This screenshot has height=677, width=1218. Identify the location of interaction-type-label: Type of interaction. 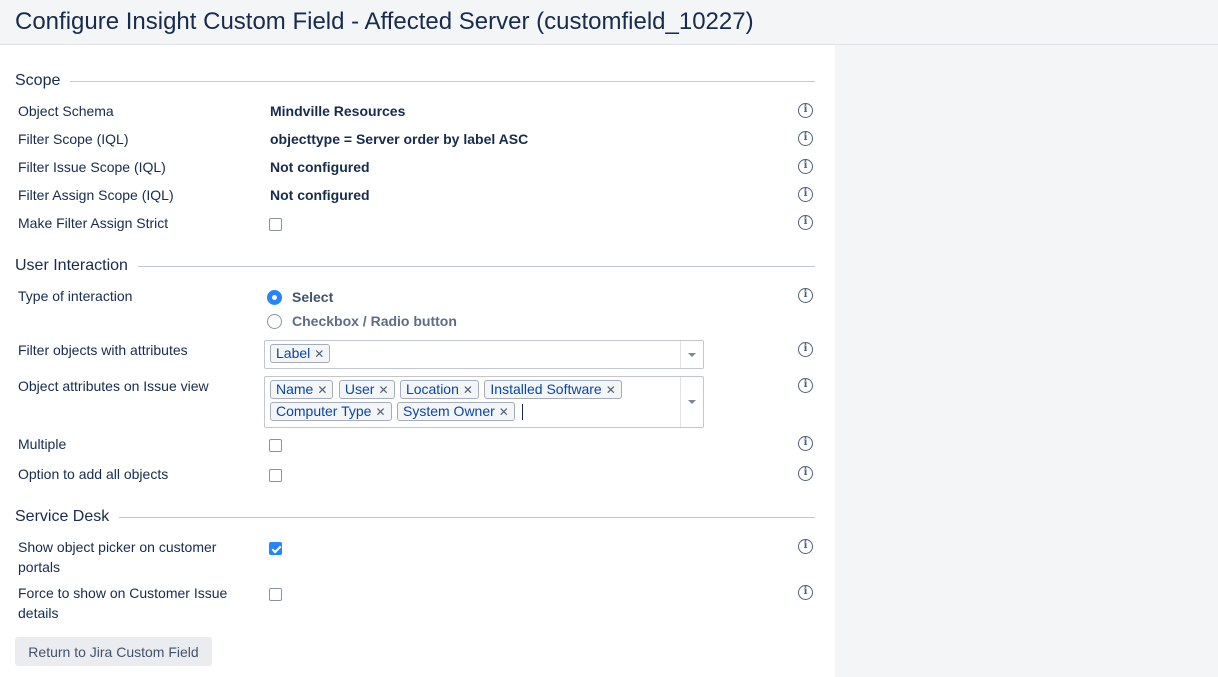
(75, 296).